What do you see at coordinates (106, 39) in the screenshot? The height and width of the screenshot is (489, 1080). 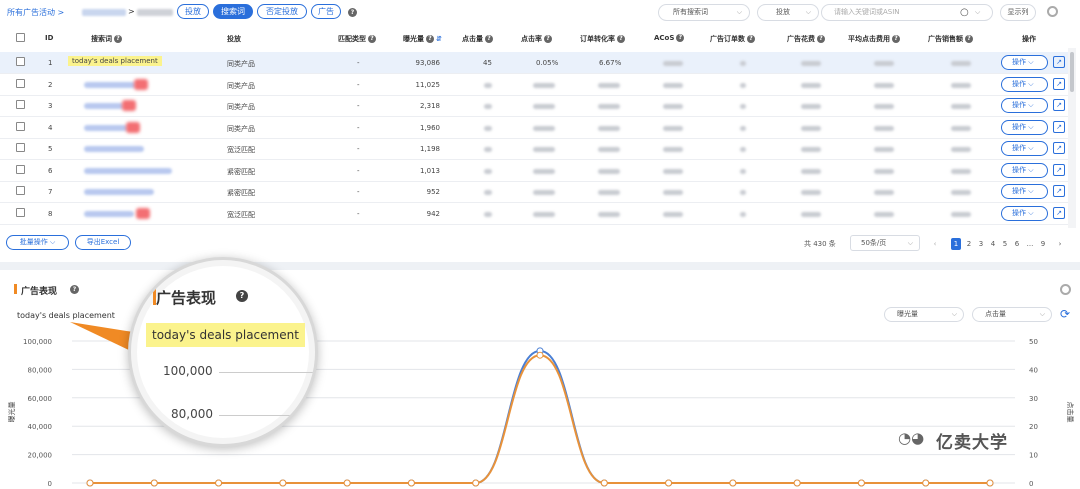 I see `header-keyword: 搜索词?` at bounding box center [106, 39].